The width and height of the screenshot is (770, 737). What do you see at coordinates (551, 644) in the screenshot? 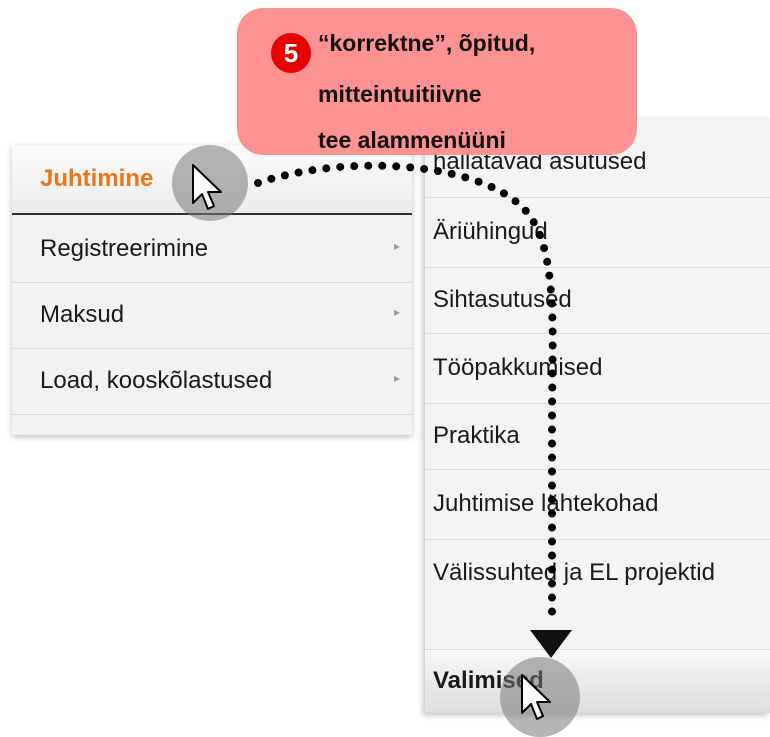
I see `arrowhead-down-icon` at bounding box center [551, 644].